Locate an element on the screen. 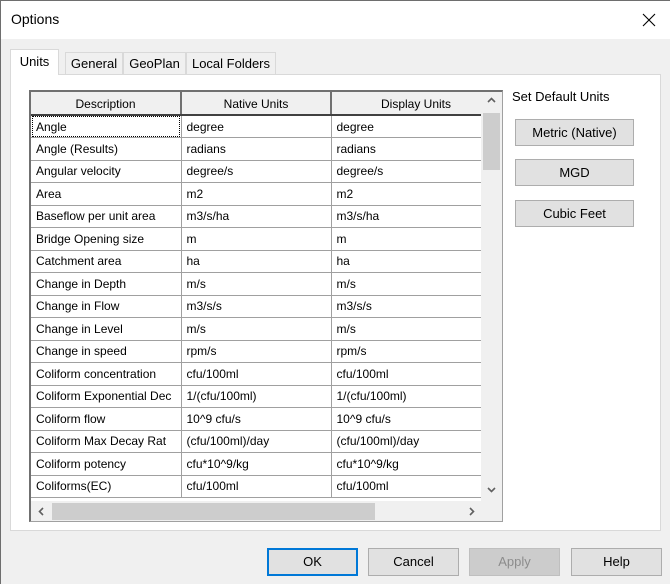  table-row: Angle degree degree is located at coordinates (256, 126).